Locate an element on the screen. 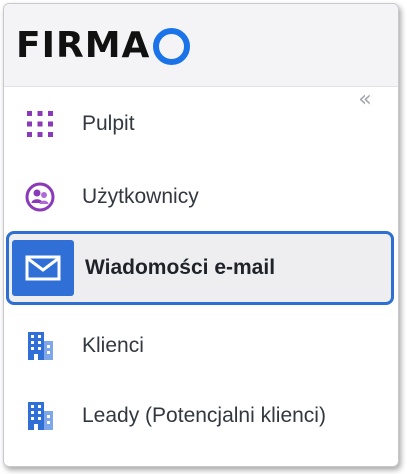  sidebar-item-email: Wiadomości e-mail is located at coordinates (200, 268).